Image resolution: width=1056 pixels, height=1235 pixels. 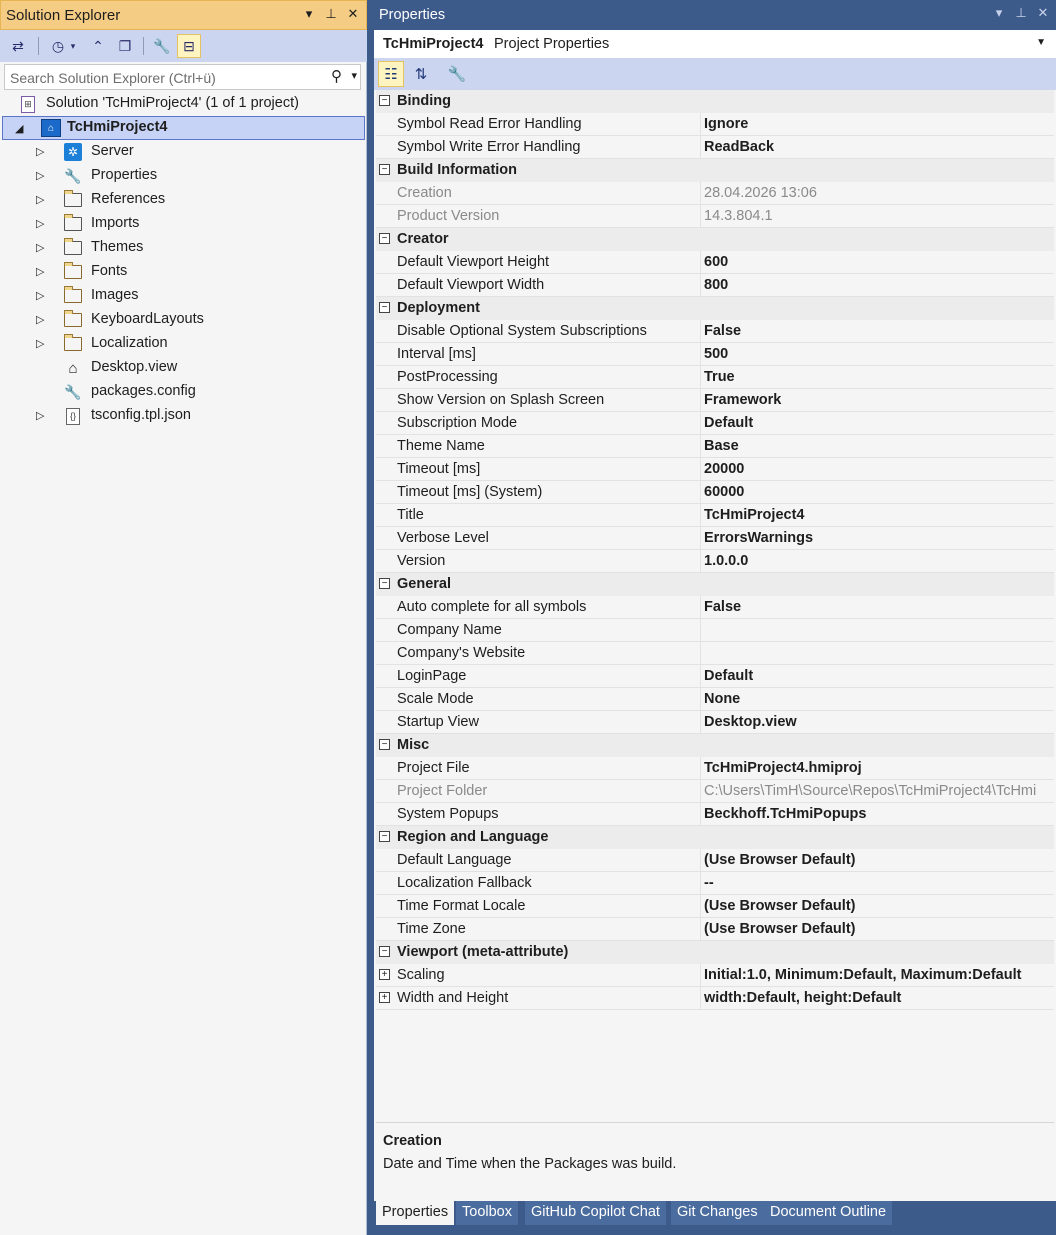 What do you see at coordinates (715, 239) in the screenshot?
I see `category-row: − Creator` at bounding box center [715, 239].